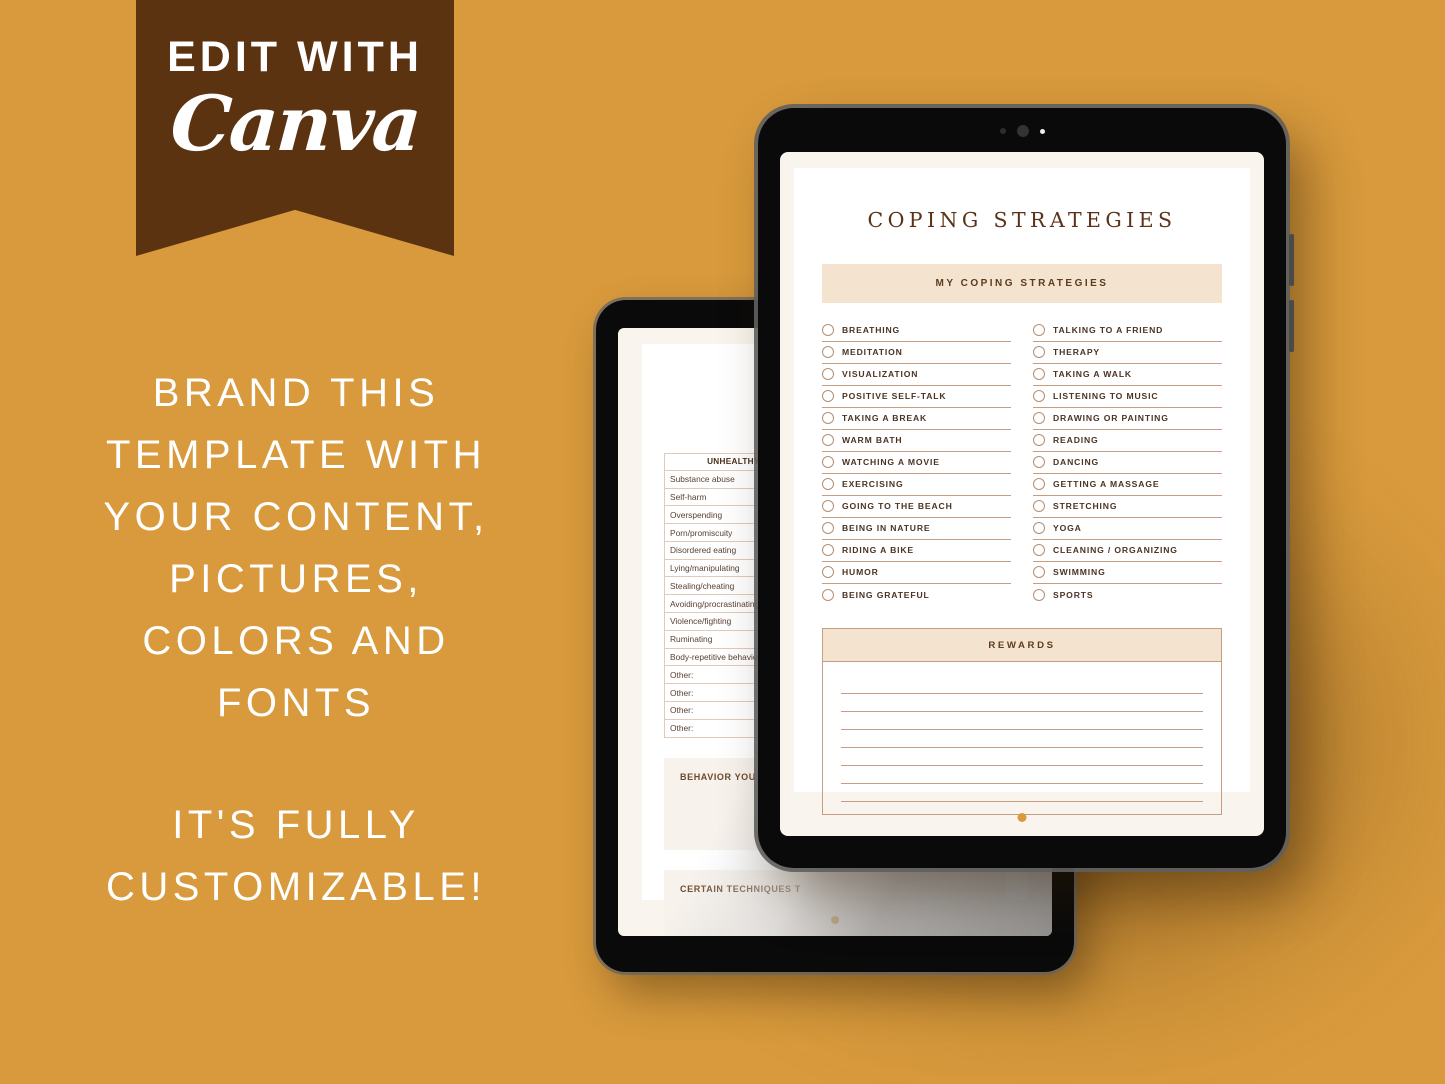  Describe the element at coordinates (916, 353) in the screenshot. I see `checklist-row: MEDITATION` at that location.